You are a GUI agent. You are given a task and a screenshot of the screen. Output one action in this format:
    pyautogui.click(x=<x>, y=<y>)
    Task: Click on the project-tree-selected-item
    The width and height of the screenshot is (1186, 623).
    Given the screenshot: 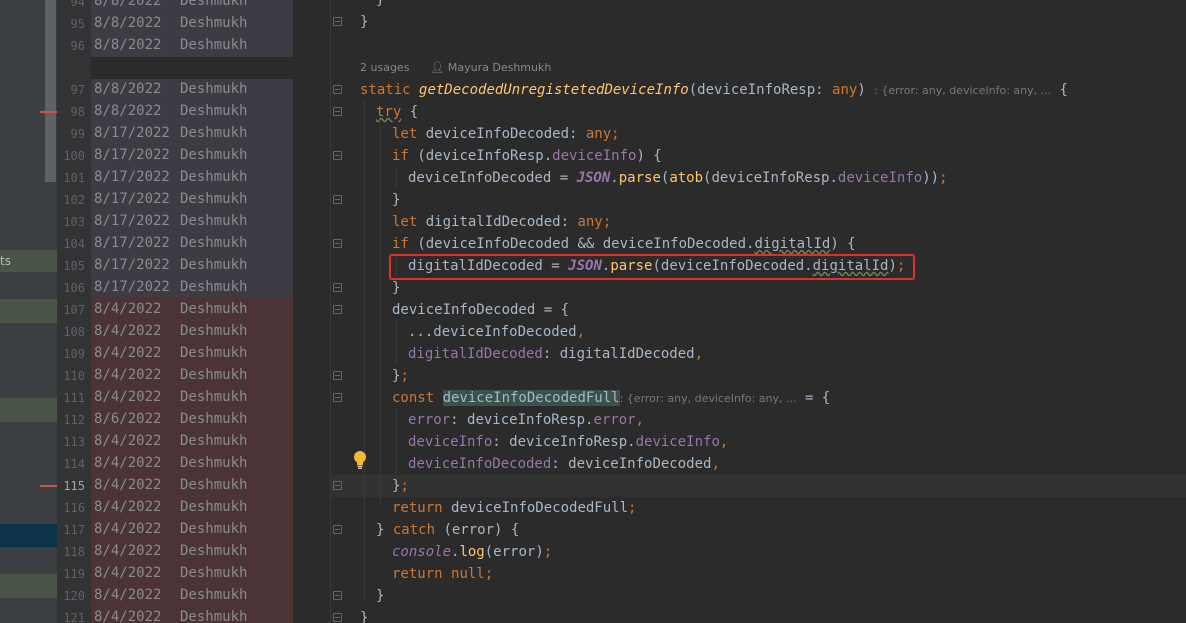 What is the action you would take?
    pyautogui.click(x=28, y=535)
    